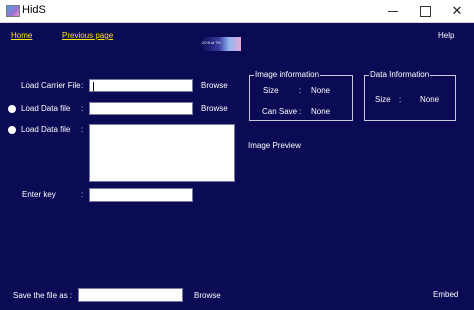  Describe the element at coordinates (237, 11) in the screenshot. I see `title-bar: HidS ✕` at that location.